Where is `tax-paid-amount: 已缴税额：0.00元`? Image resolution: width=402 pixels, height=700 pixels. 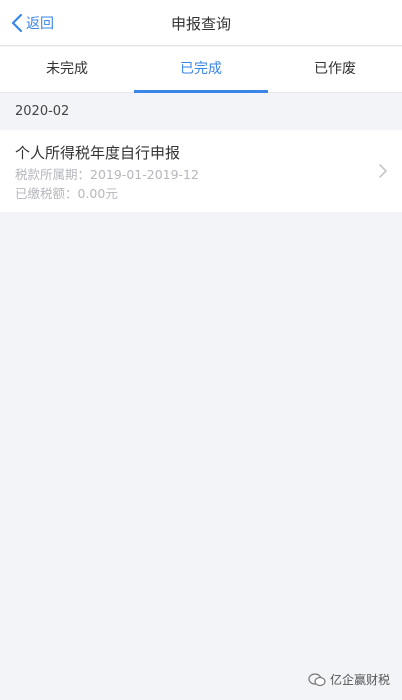 tax-paid-amount: 已缴税额：0.00元 is located at coordinates (66, 193).